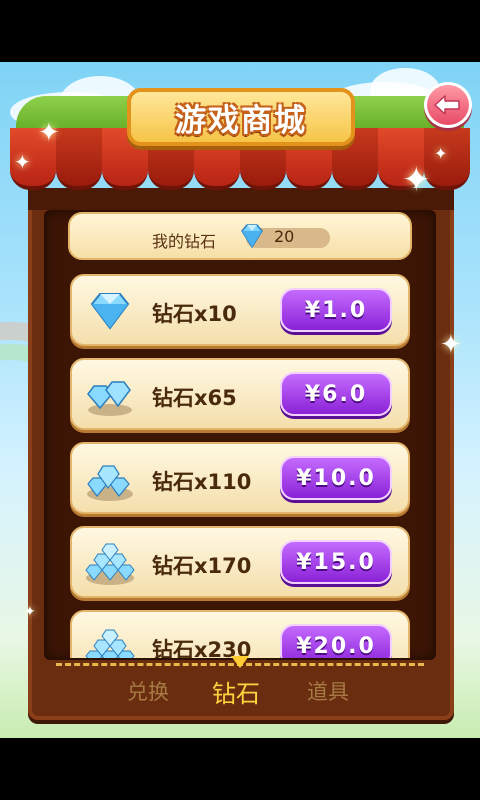  I want to click on tab-items: 道具, so click(328, 691).